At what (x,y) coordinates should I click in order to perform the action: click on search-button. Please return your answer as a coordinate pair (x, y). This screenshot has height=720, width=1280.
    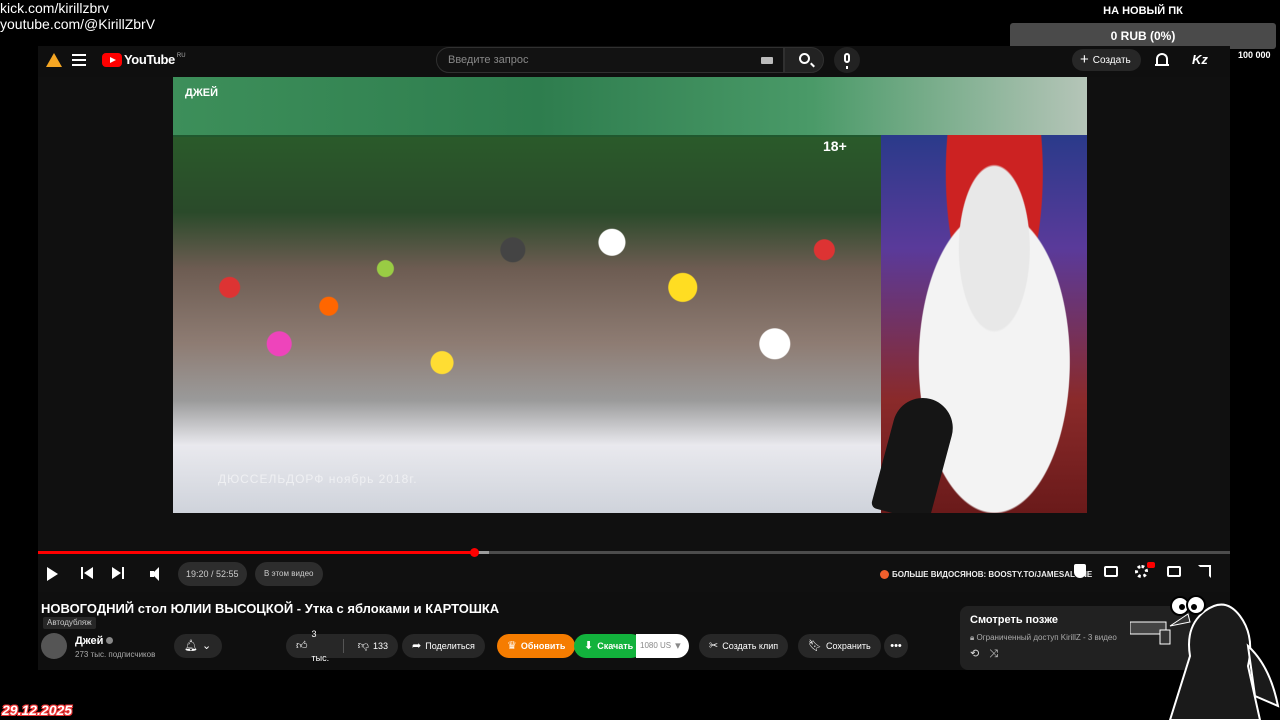
    Looking at the image, I should click on (804, 60).